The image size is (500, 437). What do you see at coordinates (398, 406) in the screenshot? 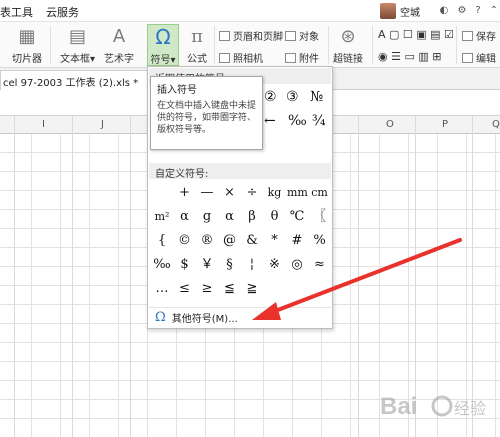
I see `svg-text: Bai` at bounding box center [398, 406].